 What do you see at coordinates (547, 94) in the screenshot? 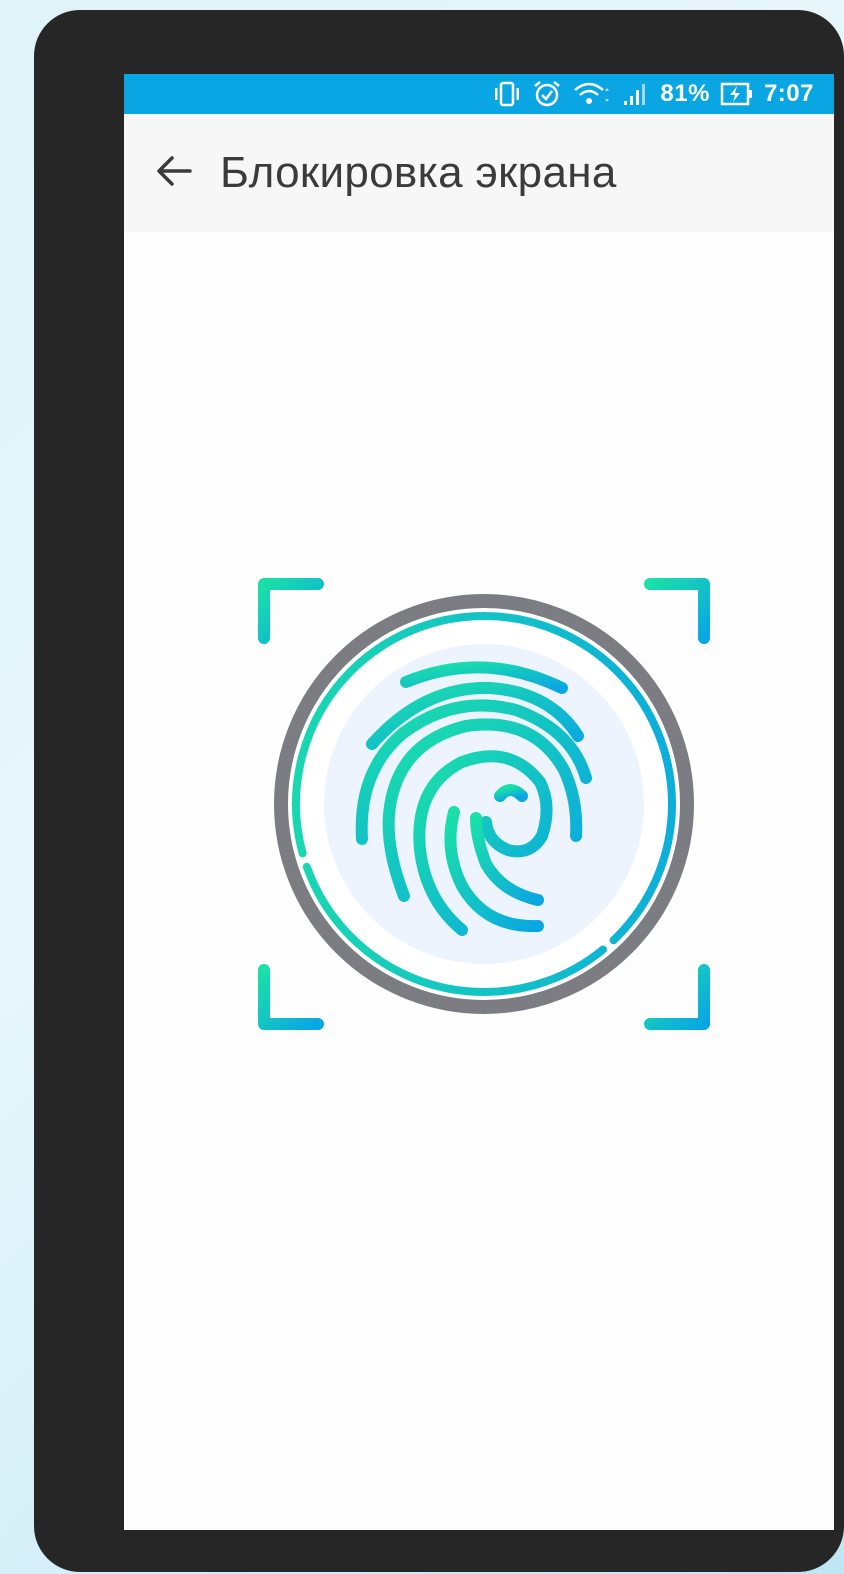
I see `alarm-icon` at bounding box center [547, 94].